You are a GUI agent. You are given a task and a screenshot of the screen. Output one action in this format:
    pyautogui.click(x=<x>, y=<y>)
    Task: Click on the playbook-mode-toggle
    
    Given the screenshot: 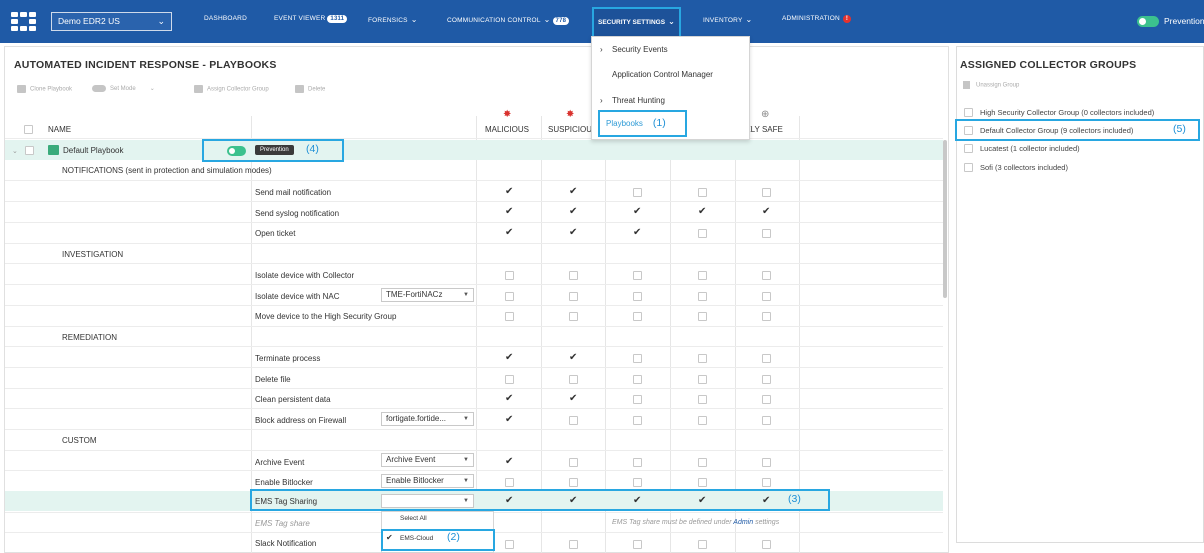 What is the action you would take?
    pyautogui.click(x=236, y=151)
    